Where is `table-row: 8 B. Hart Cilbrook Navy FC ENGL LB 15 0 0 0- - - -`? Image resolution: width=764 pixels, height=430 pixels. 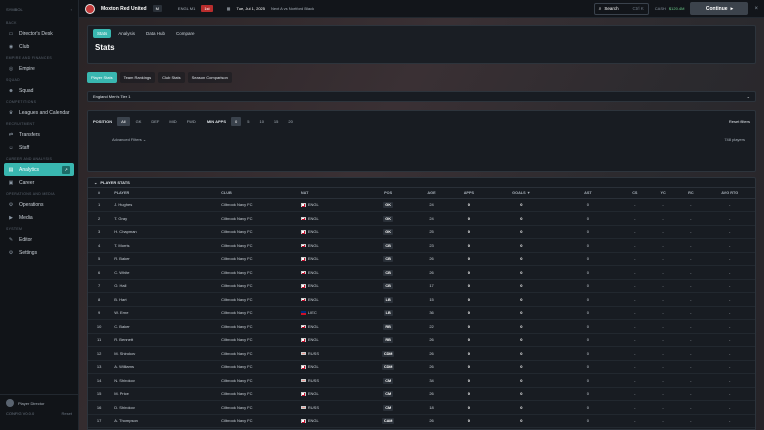
table-row: 8 B. Hart Cilbrook Navy FC ENGL LB 15 0 0 0- - - - is located at coordinates (421, 299).